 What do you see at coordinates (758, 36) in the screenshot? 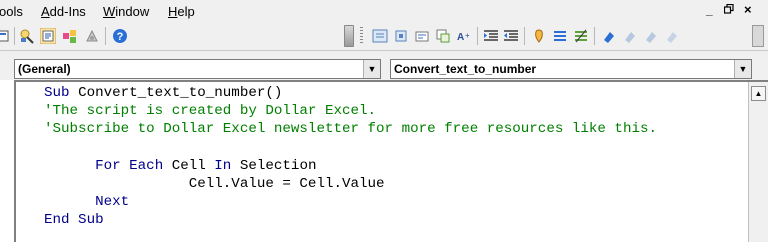
I see `toolbar-overflow-button` at bounding box center [758, 36].